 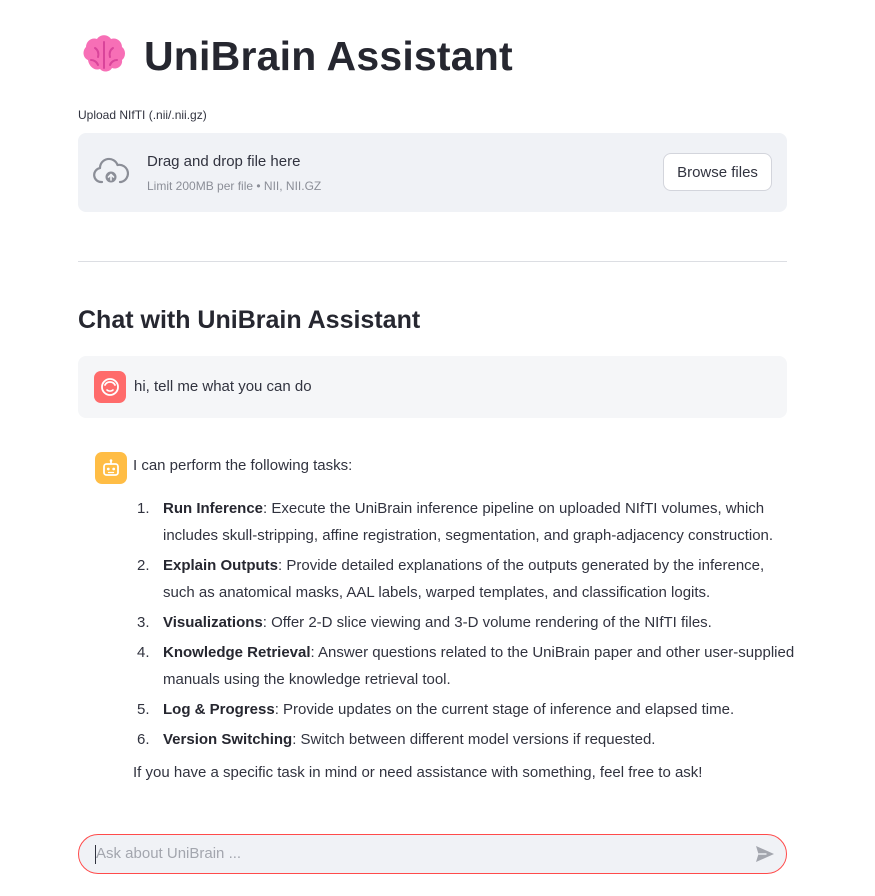 I want to click on smiley-face-icon, so click(x=110, y=387).